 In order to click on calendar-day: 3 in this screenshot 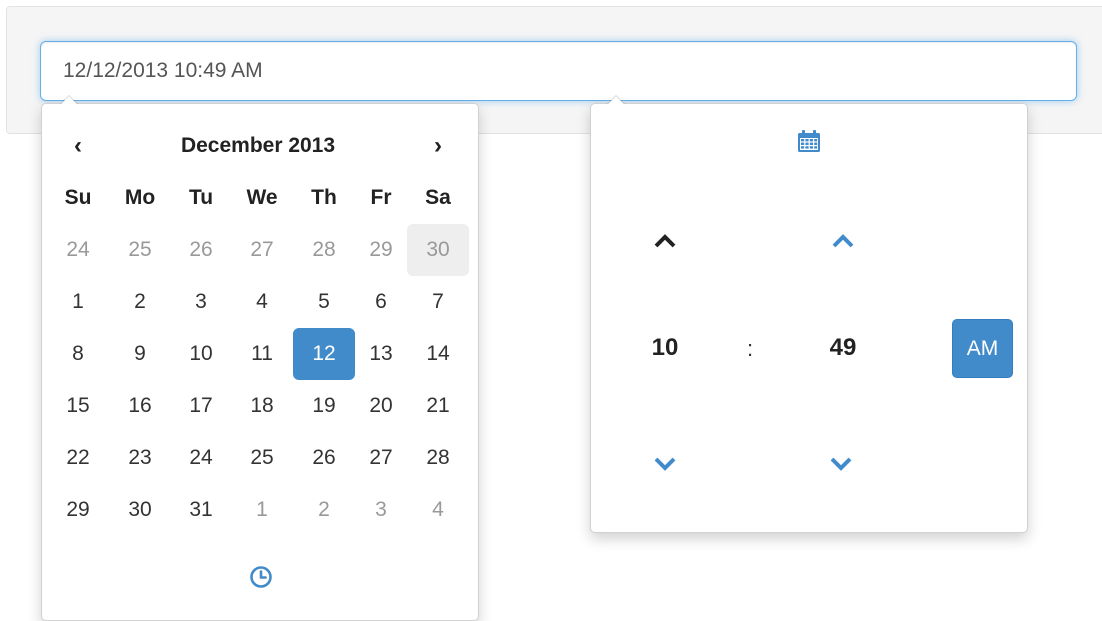, I will do `click(201, 302)`.